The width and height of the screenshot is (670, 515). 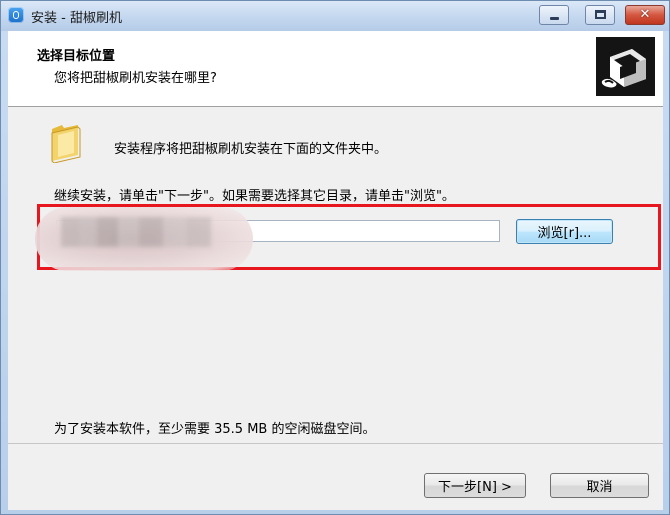 I want to click on instruction-text: 继续安装，请单击"下一步"。如果需要选择其它目录，请单击"浏览"。, so click(x=254, y=196).